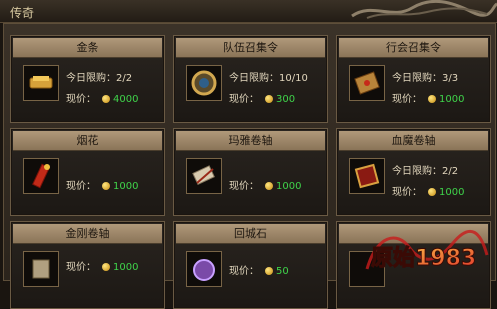  I want to click on price-row: 现价： 300, so click(262, 97).